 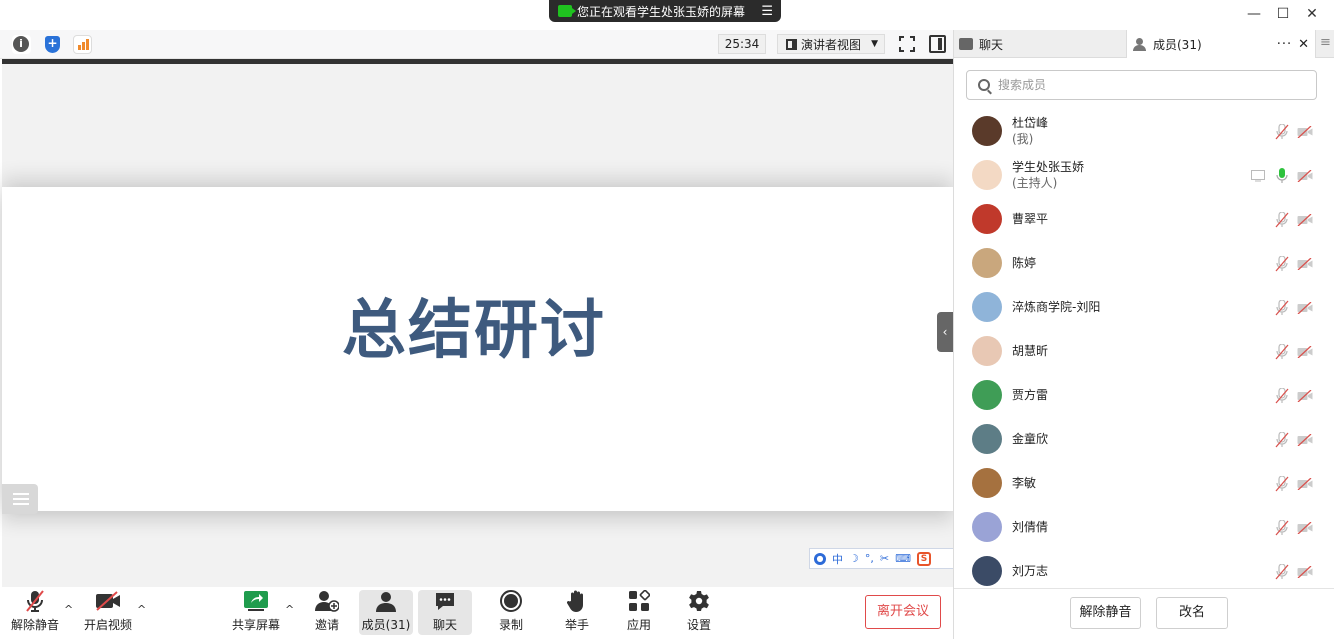 I want to click on more-options-icon: ···, so click(x=1284, y=44).